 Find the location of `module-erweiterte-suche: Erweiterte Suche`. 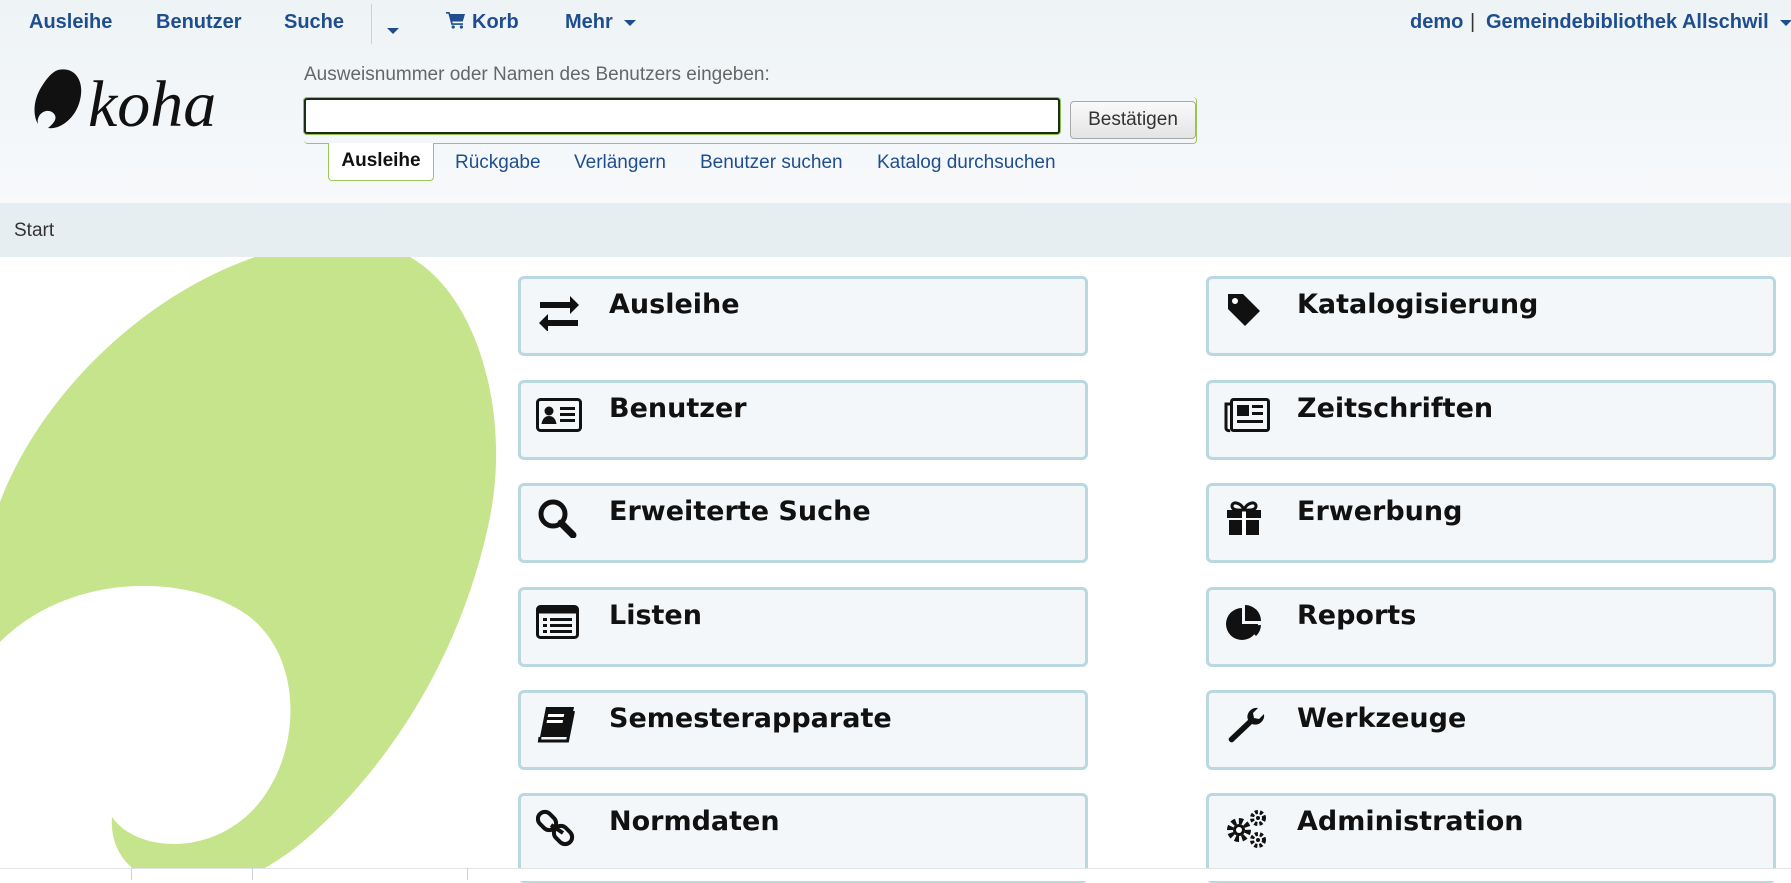

module-erweiterte-suche: Erweiterte Suche is located at coordinates (803, 523).